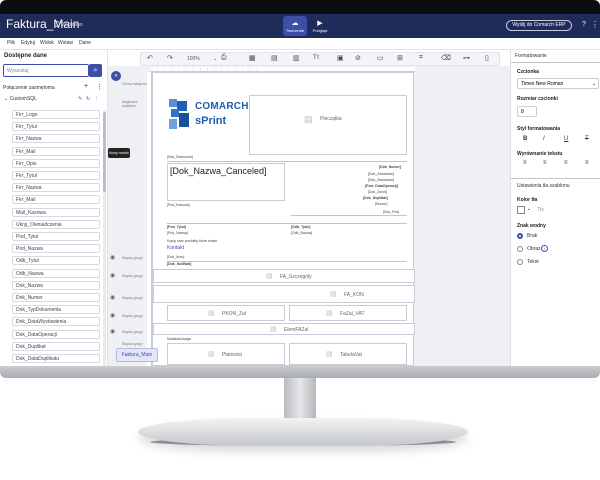 Image resolution: width=600 pixels, height=480 pixels. Describe the element at coordinates (116, 76) in the screenshot. I see `collapse-panel-icon: «` at that location.